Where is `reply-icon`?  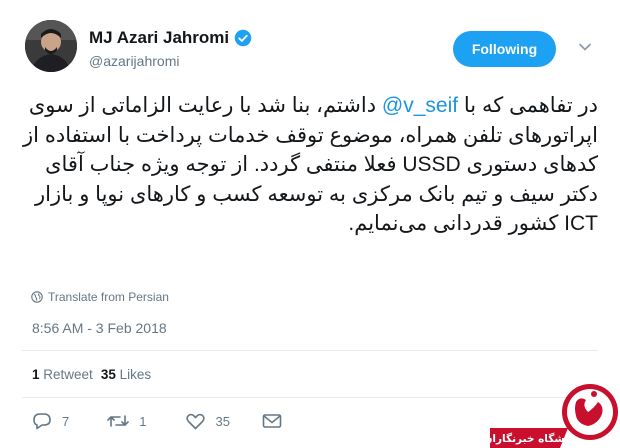 reply-icon is located at coordinates (42, 421).